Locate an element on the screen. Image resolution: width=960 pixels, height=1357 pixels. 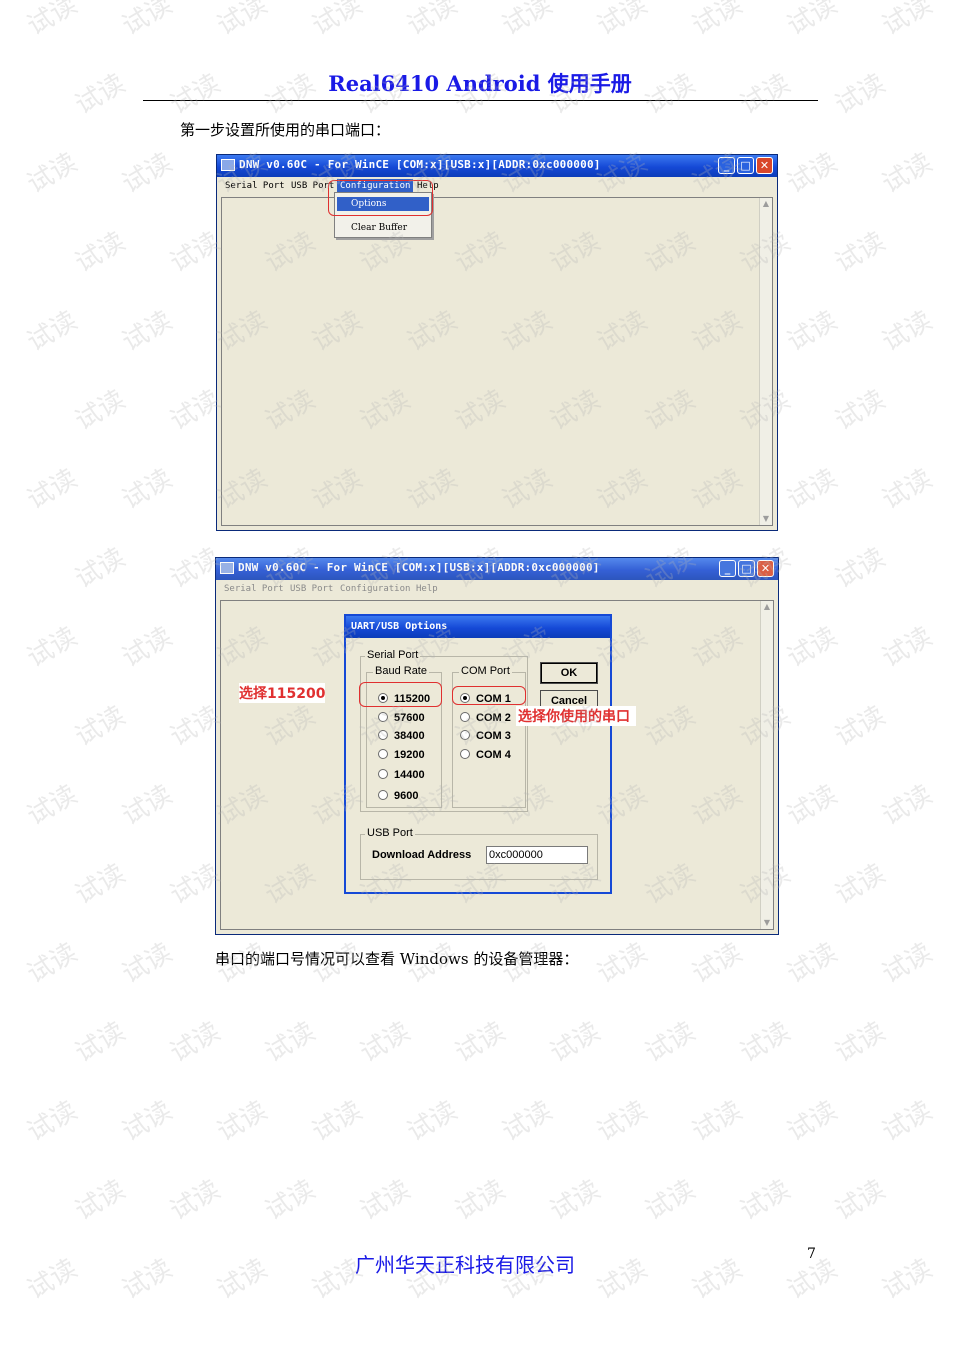
com-radio-4: COM 4 is located at coordinates (485, 755).